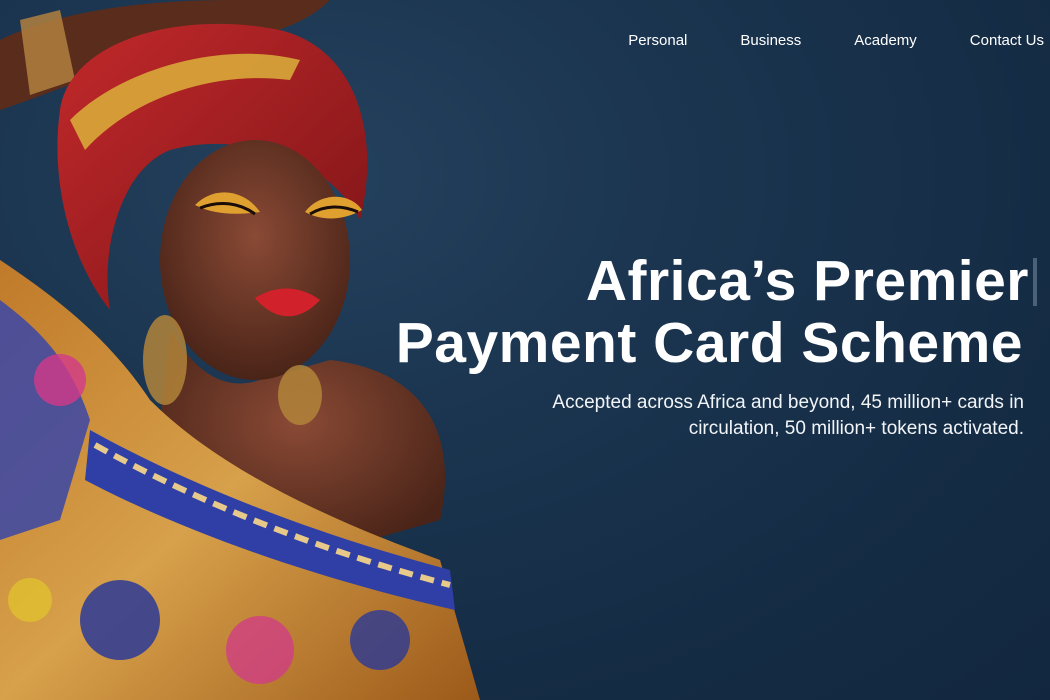 This screenshot has height=700, width=1050. I want to click on hero-headline: Africa’s Premier Payment Card Scheme, so click(716, 312).